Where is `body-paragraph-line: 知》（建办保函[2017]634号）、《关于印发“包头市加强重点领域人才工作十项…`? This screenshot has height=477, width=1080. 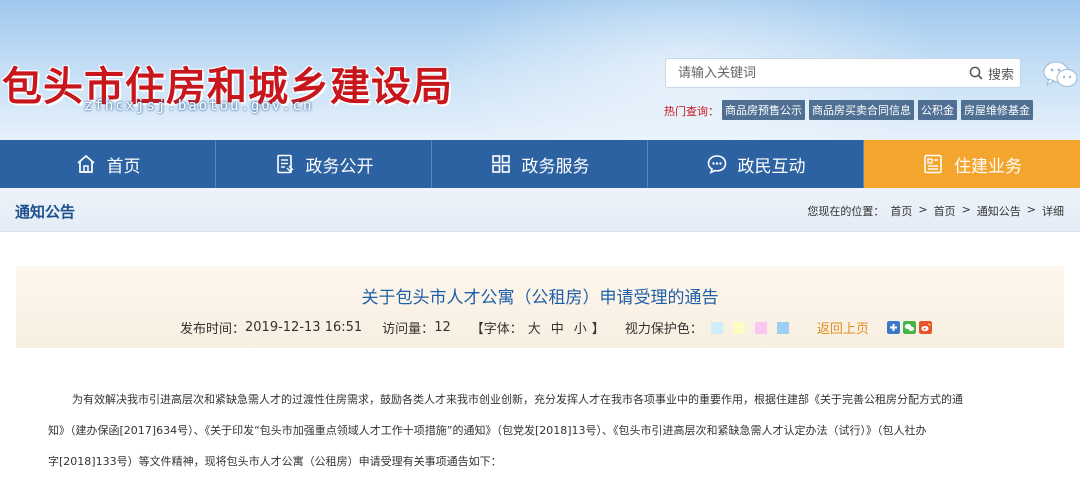 body-paragraph-line: 知》（建办保函[2017]634号）、《关于印发“包头市加强重点领域人才工作十项… is located at coordinates (487, 430).